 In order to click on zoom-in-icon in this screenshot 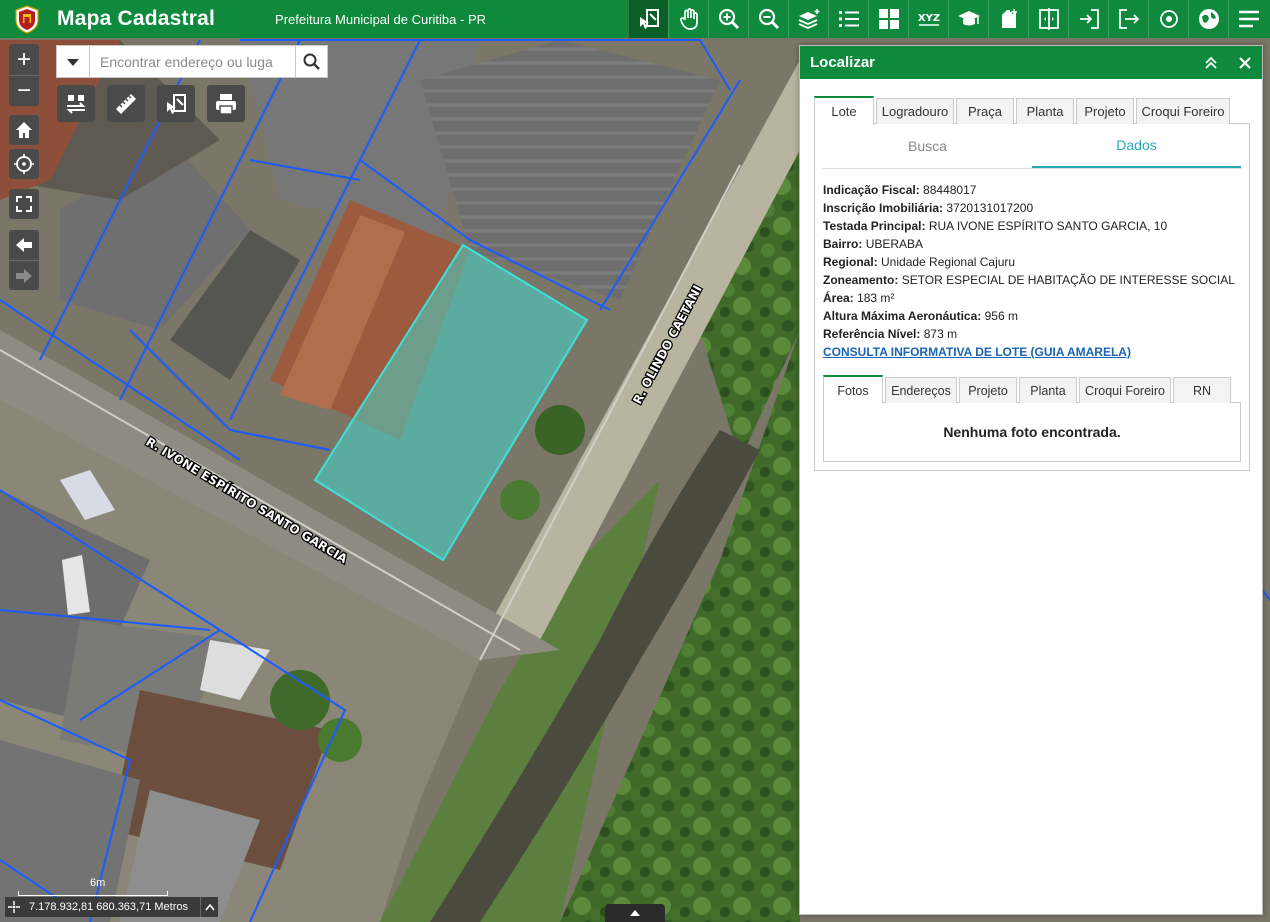, I will do `click(728, 19)`.